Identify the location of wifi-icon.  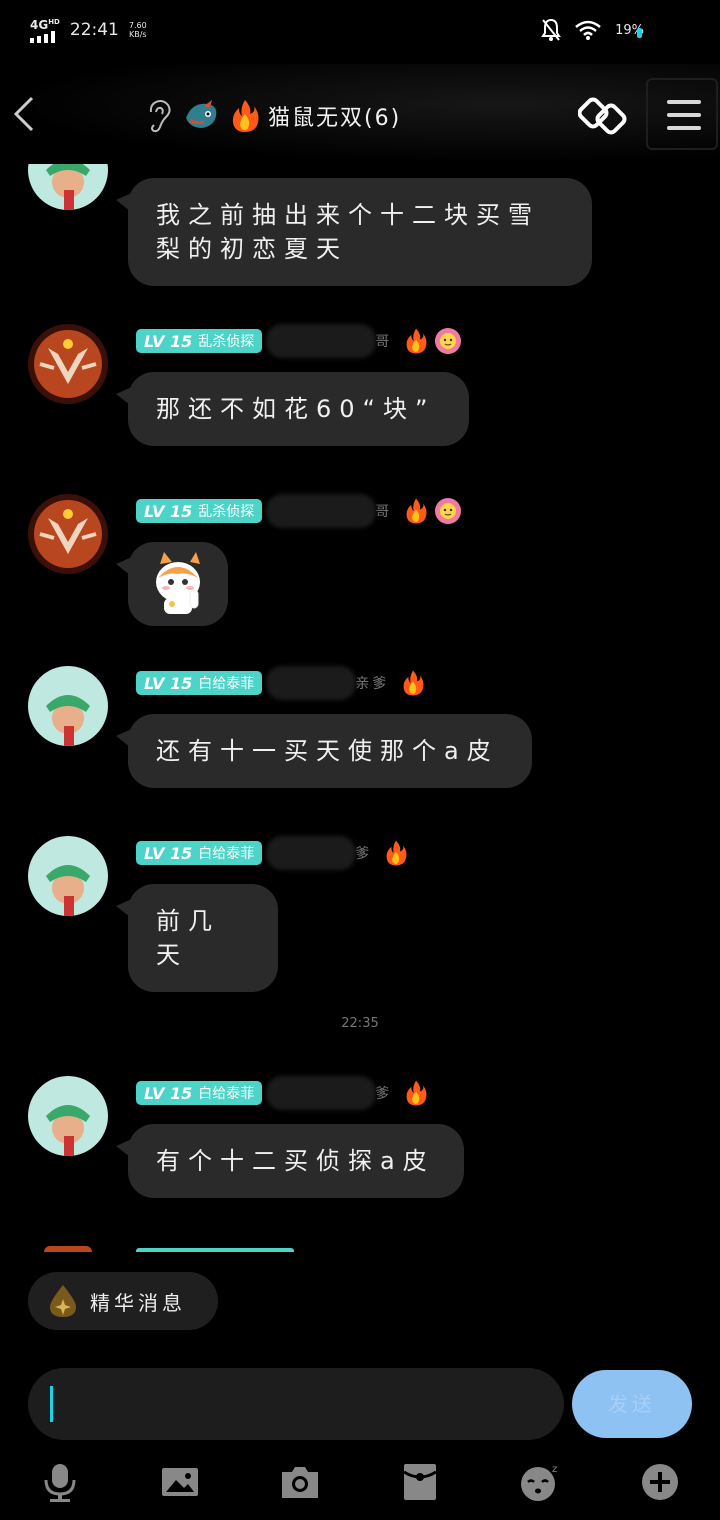
(588, 30).